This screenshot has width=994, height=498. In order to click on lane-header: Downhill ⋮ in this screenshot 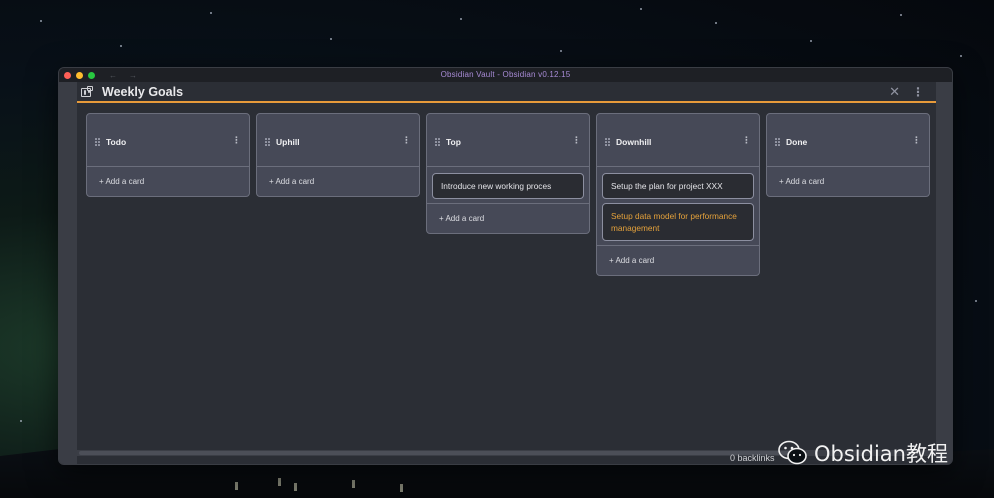, I will do `click(678, 140)`.